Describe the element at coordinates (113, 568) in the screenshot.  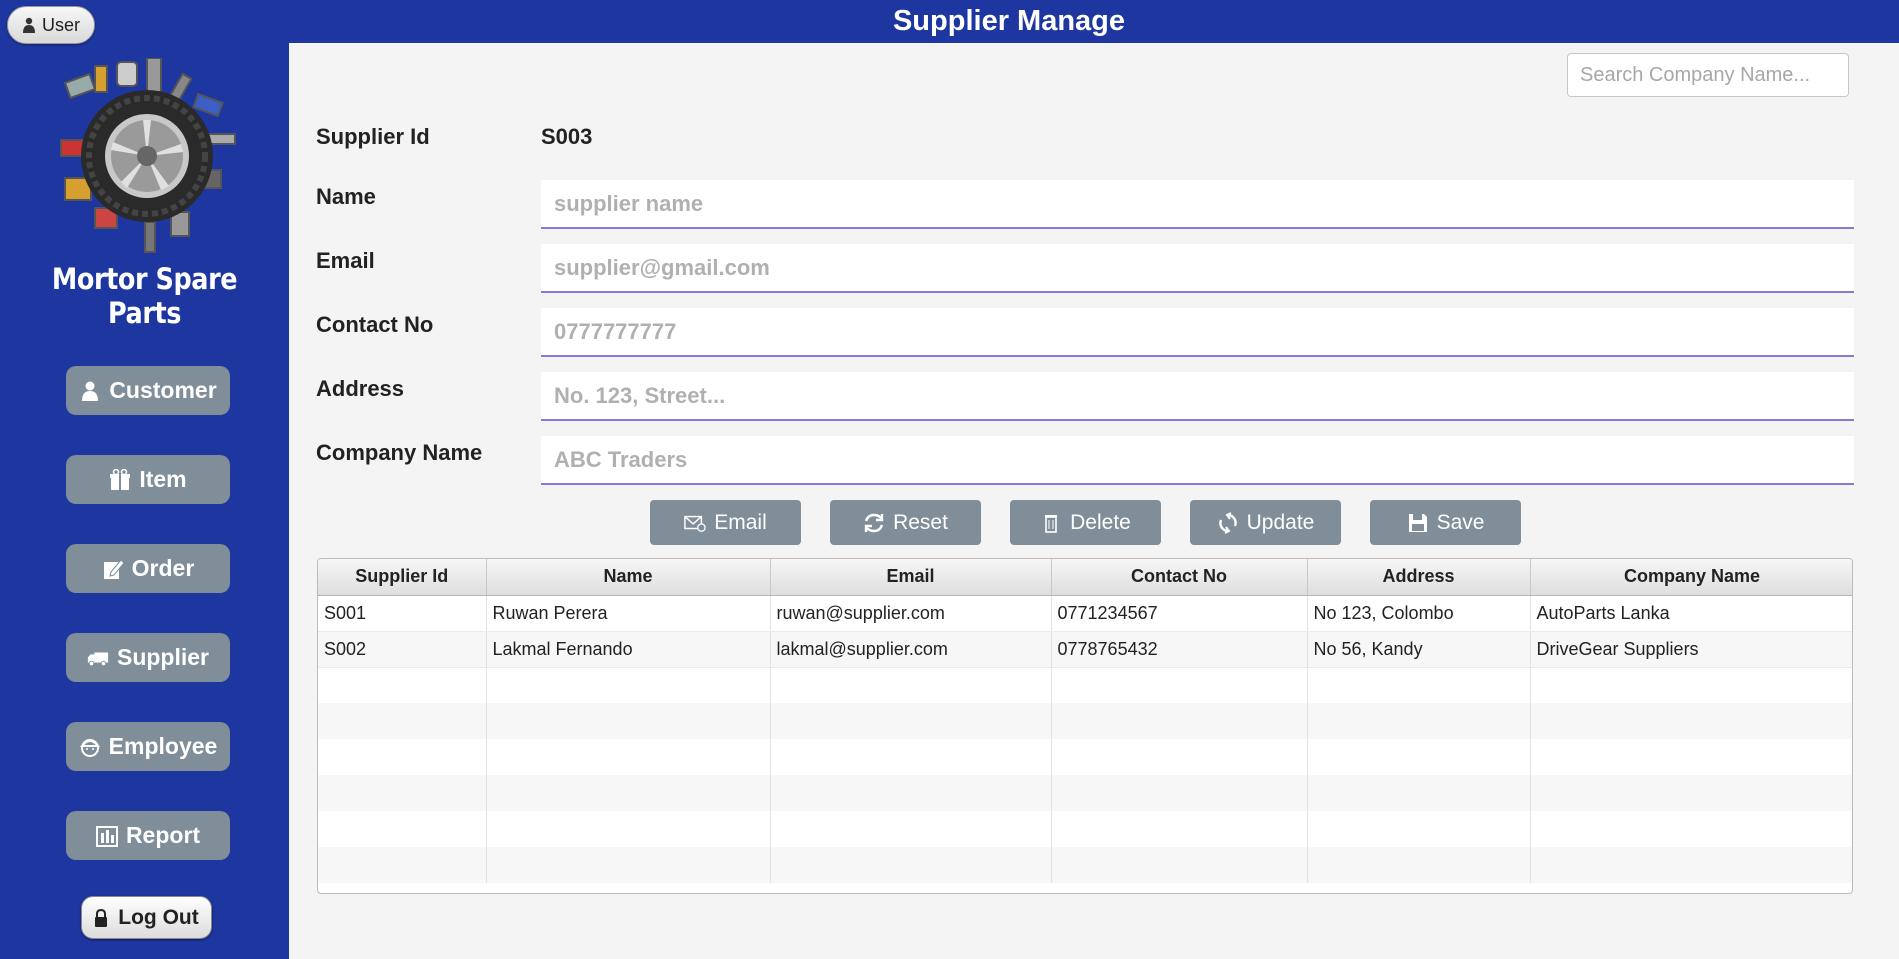
I see `edit-icon` at that location.